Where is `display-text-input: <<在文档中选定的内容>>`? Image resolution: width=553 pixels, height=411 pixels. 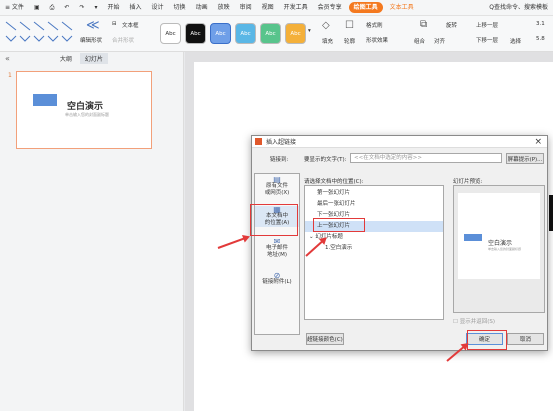 display-text-input: <<在文档中选定的内容>> is located at coordinates (426, 158).